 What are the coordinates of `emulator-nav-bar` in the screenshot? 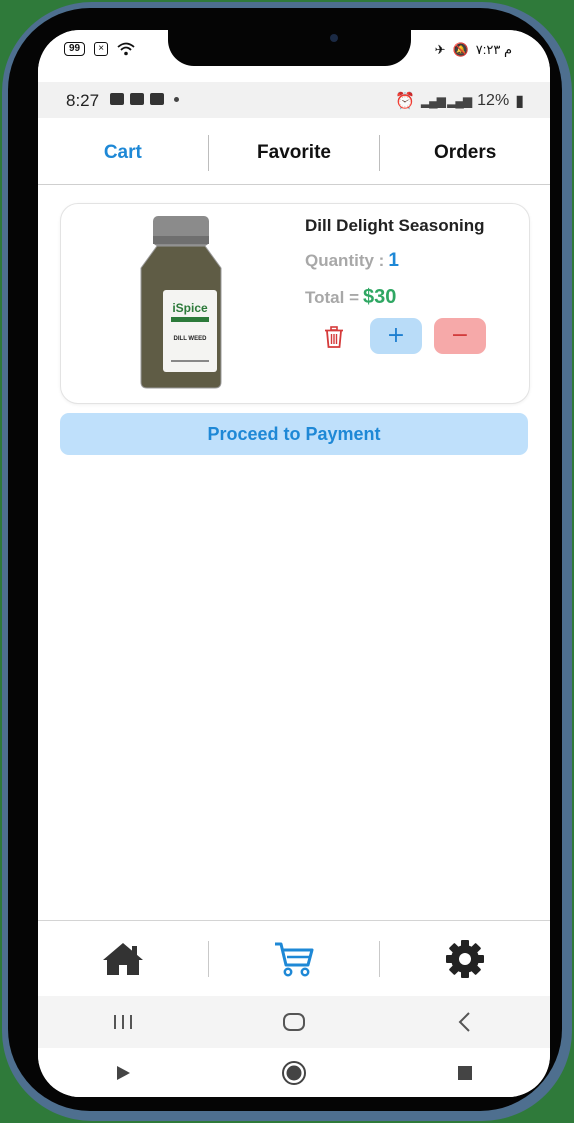 It's located at (294, 1072).